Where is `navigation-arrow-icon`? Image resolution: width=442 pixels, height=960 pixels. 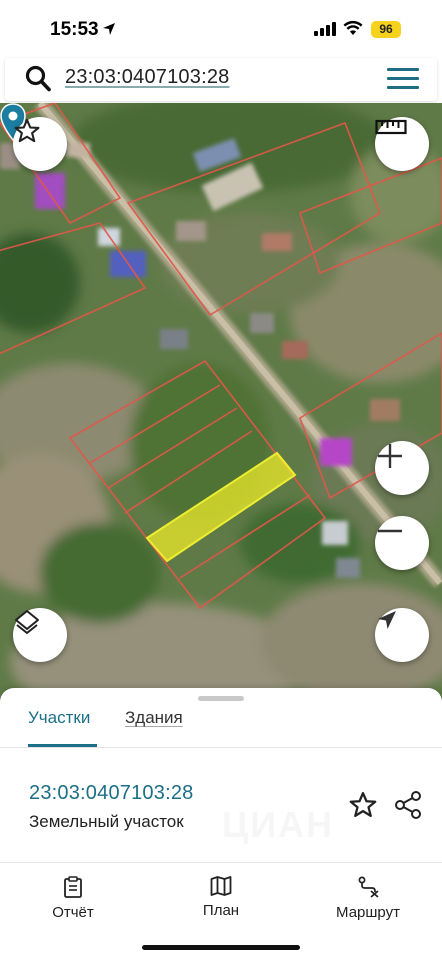 navigation-arrow-icon is located at coordinates (387, 620).